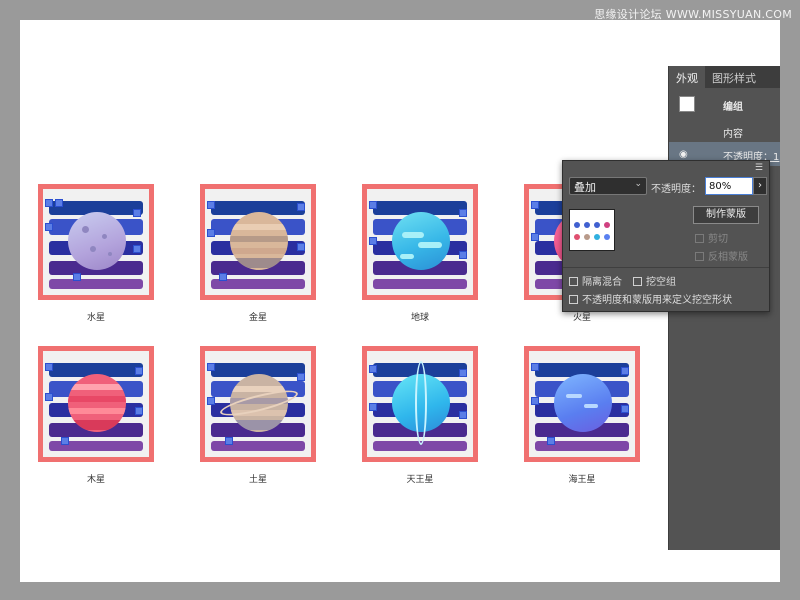 Image resolution: width=800 pixels, height=600 pixels. What do you see at coordinates (258, 404) in the screenshot?
I see `planet-tile-saturn` at bounding box center [258, 404].